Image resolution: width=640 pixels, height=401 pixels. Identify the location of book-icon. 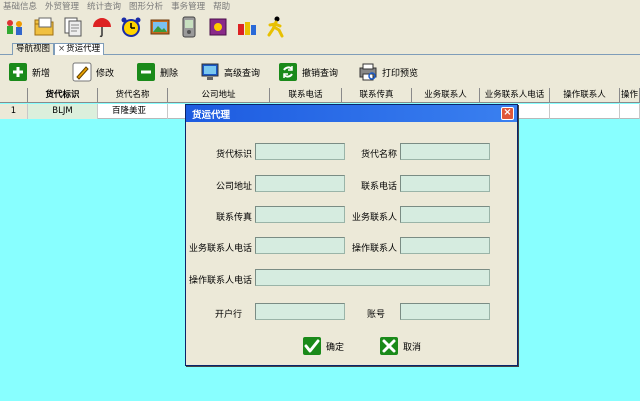
(218, 27).